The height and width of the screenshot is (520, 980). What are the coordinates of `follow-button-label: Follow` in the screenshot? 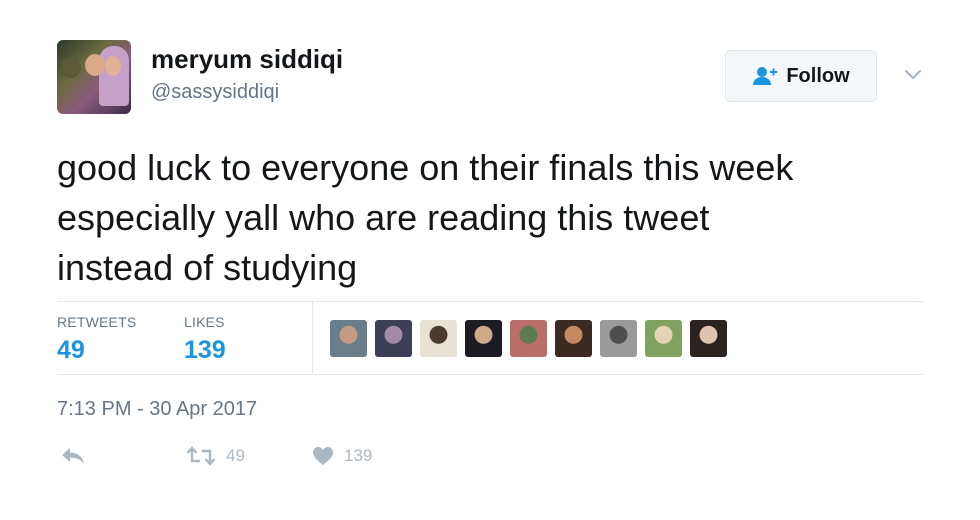 It's located at (818, 75).